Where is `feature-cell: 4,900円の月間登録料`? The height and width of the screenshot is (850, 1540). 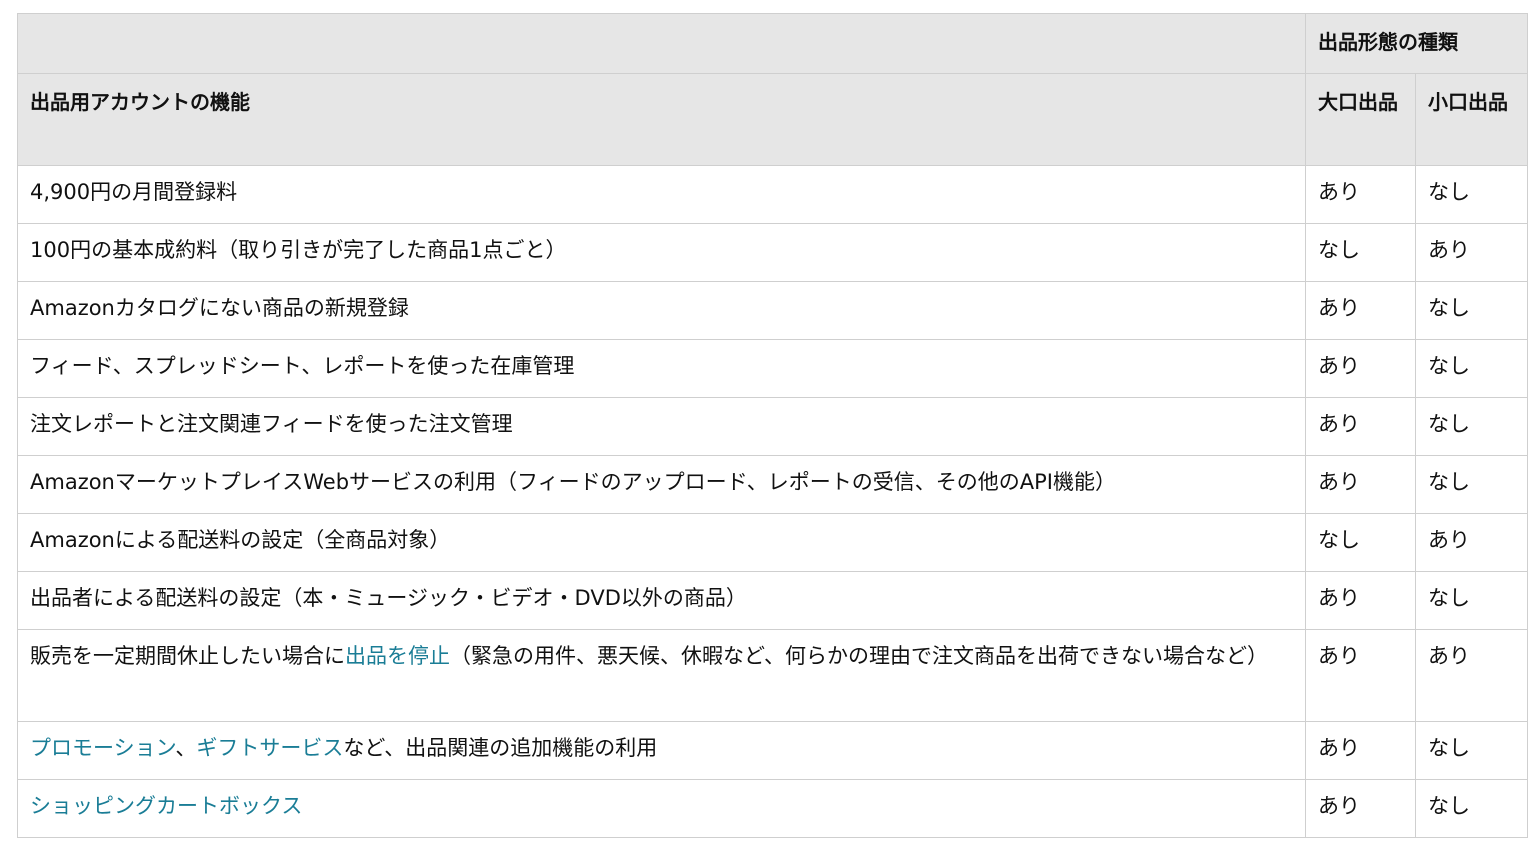 feature-cell: 4,900円の月間登録料 is located at coordinates (661, 194).